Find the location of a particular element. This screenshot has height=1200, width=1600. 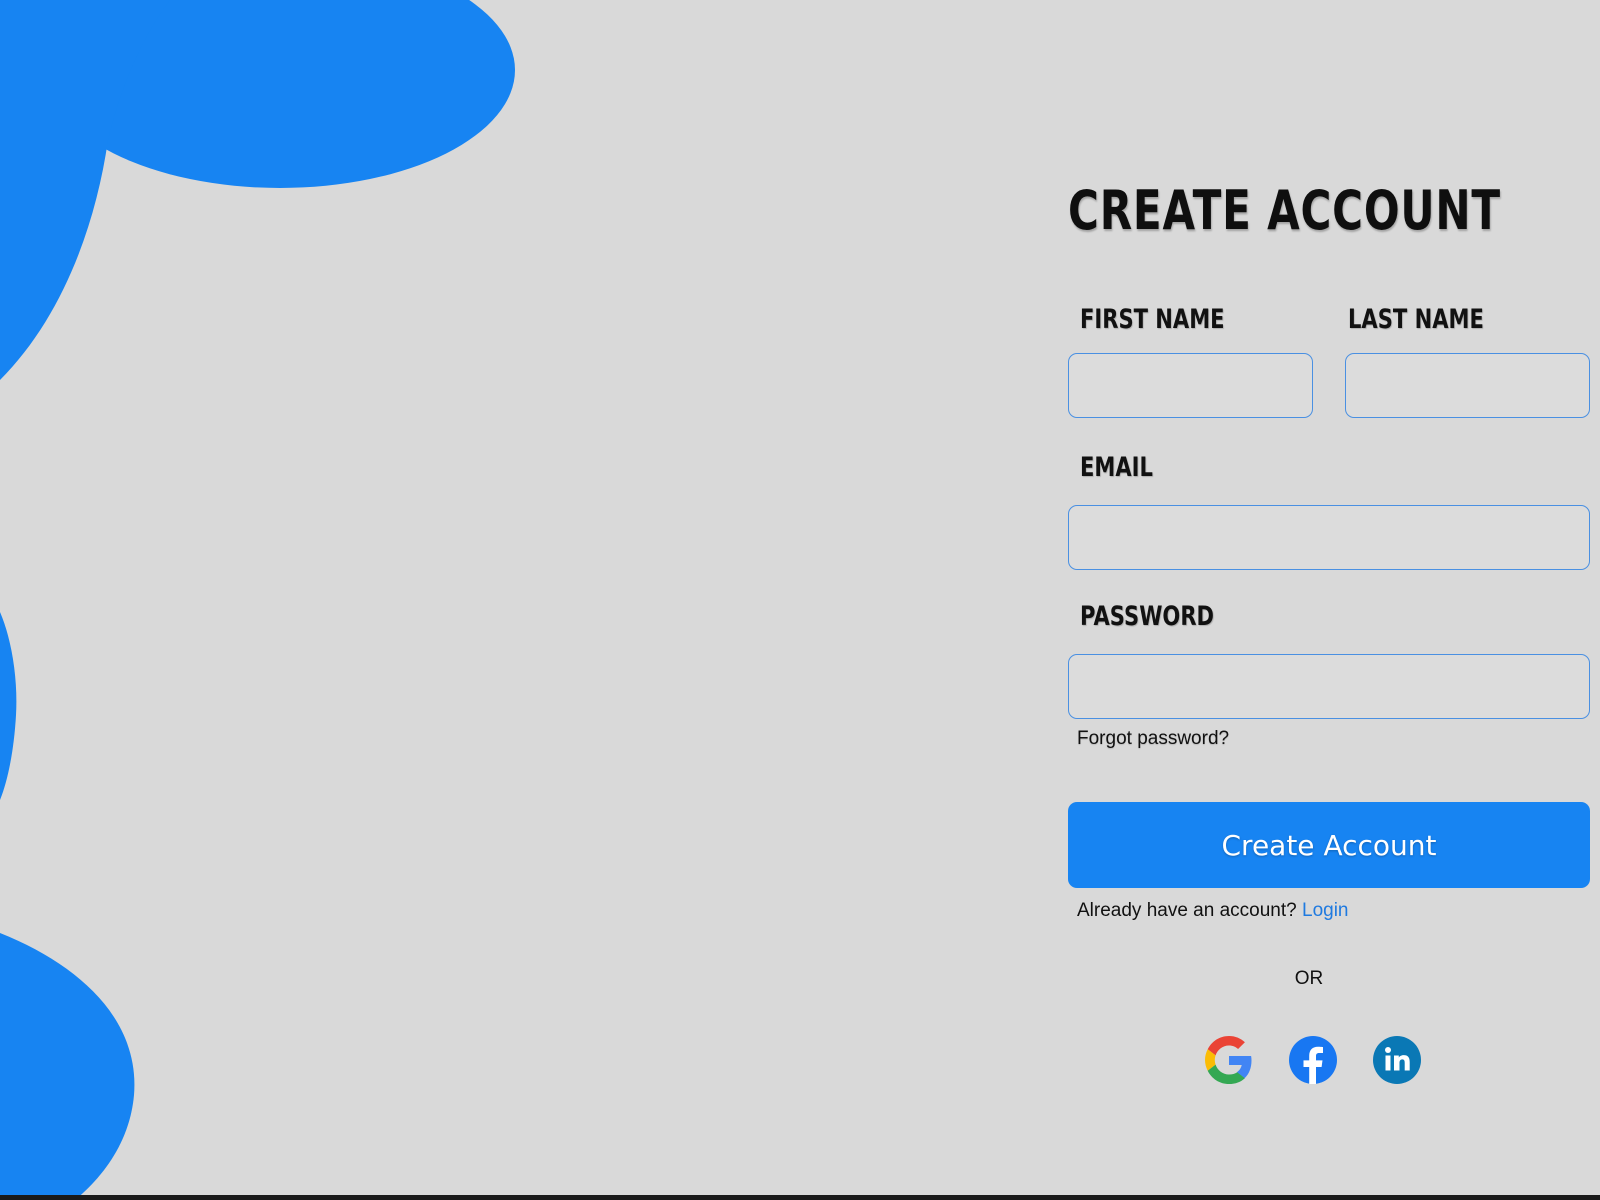

forgot-password-link: Forgot password? is located at coordinates (1153, 739).